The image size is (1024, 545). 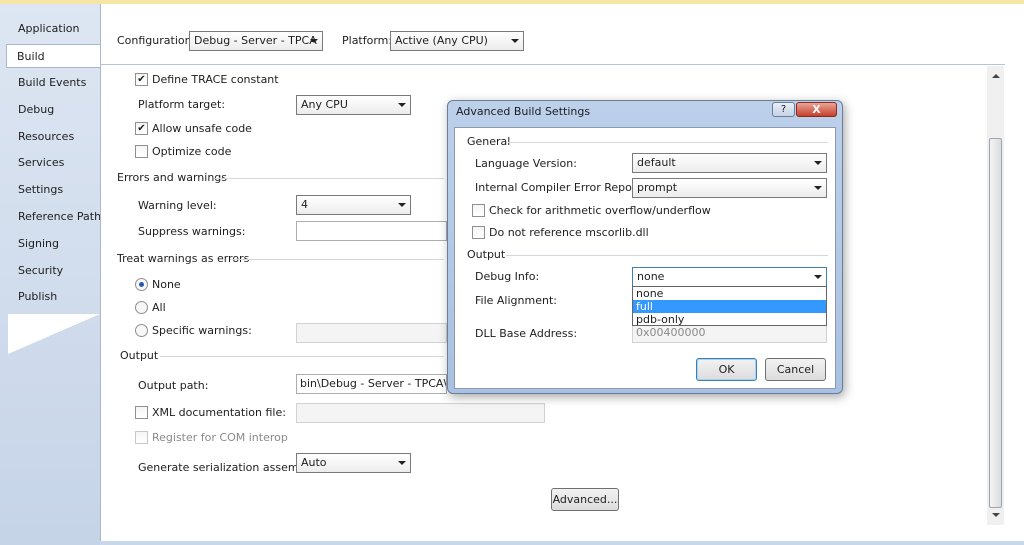 I want to click on radio-selected-dot, so click(x=141, y=284).